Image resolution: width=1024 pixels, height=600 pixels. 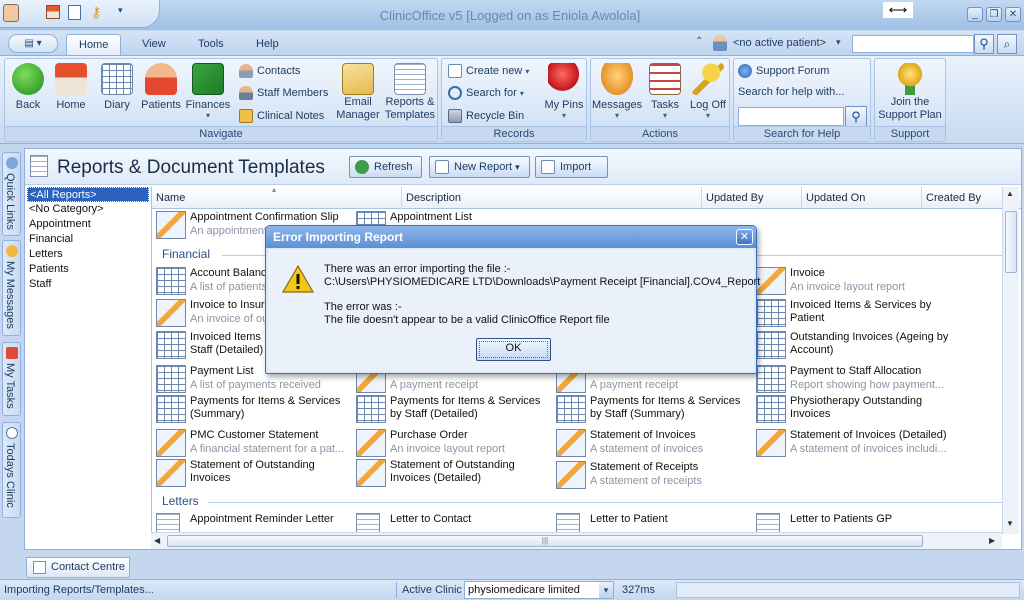 I want to click on template-item: Statement of Outstanding Invoices, so click(x=252, y=473).